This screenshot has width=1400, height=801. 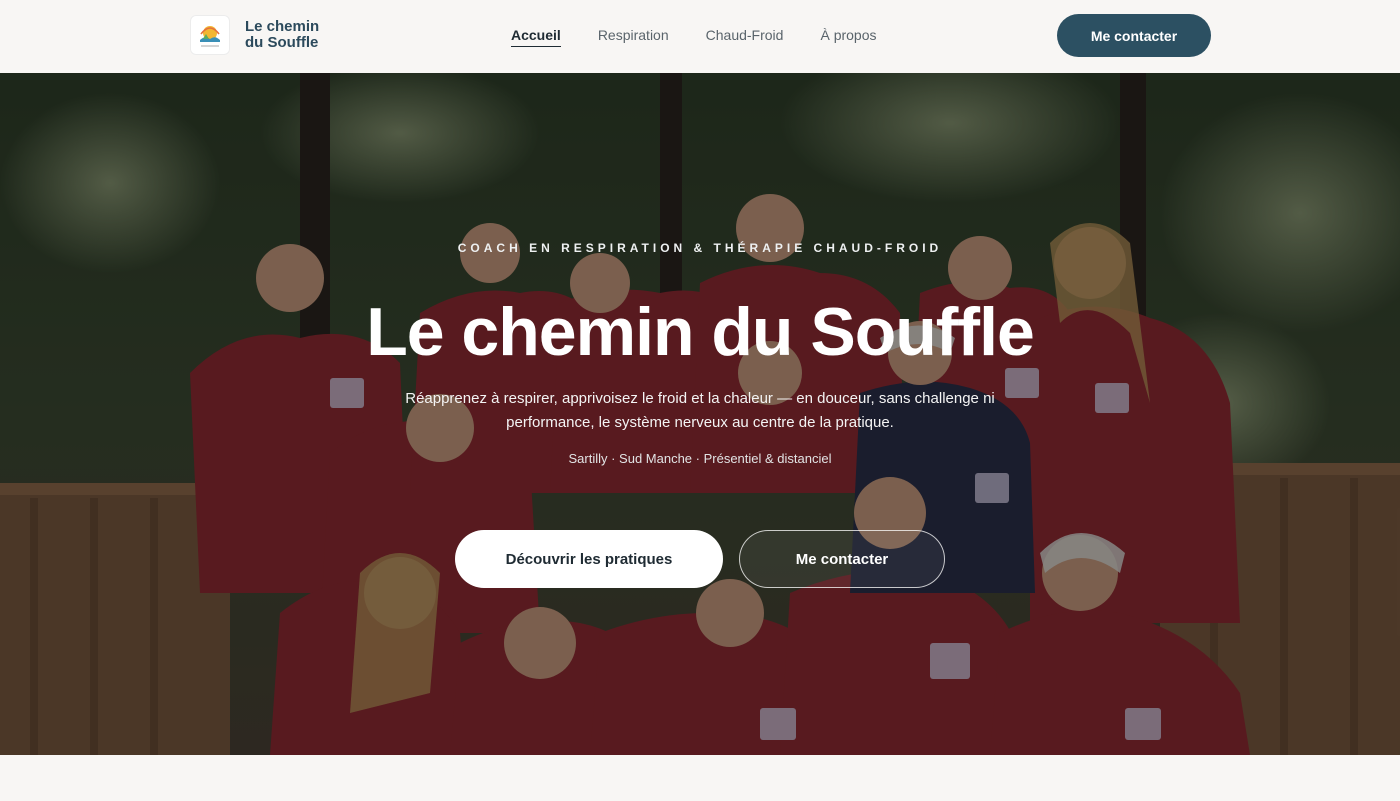 What do you see at coordinates (1134, 35) in the screenshot?
I see `header-contact-button: Me contacter` at bounding box center [1134, 35].